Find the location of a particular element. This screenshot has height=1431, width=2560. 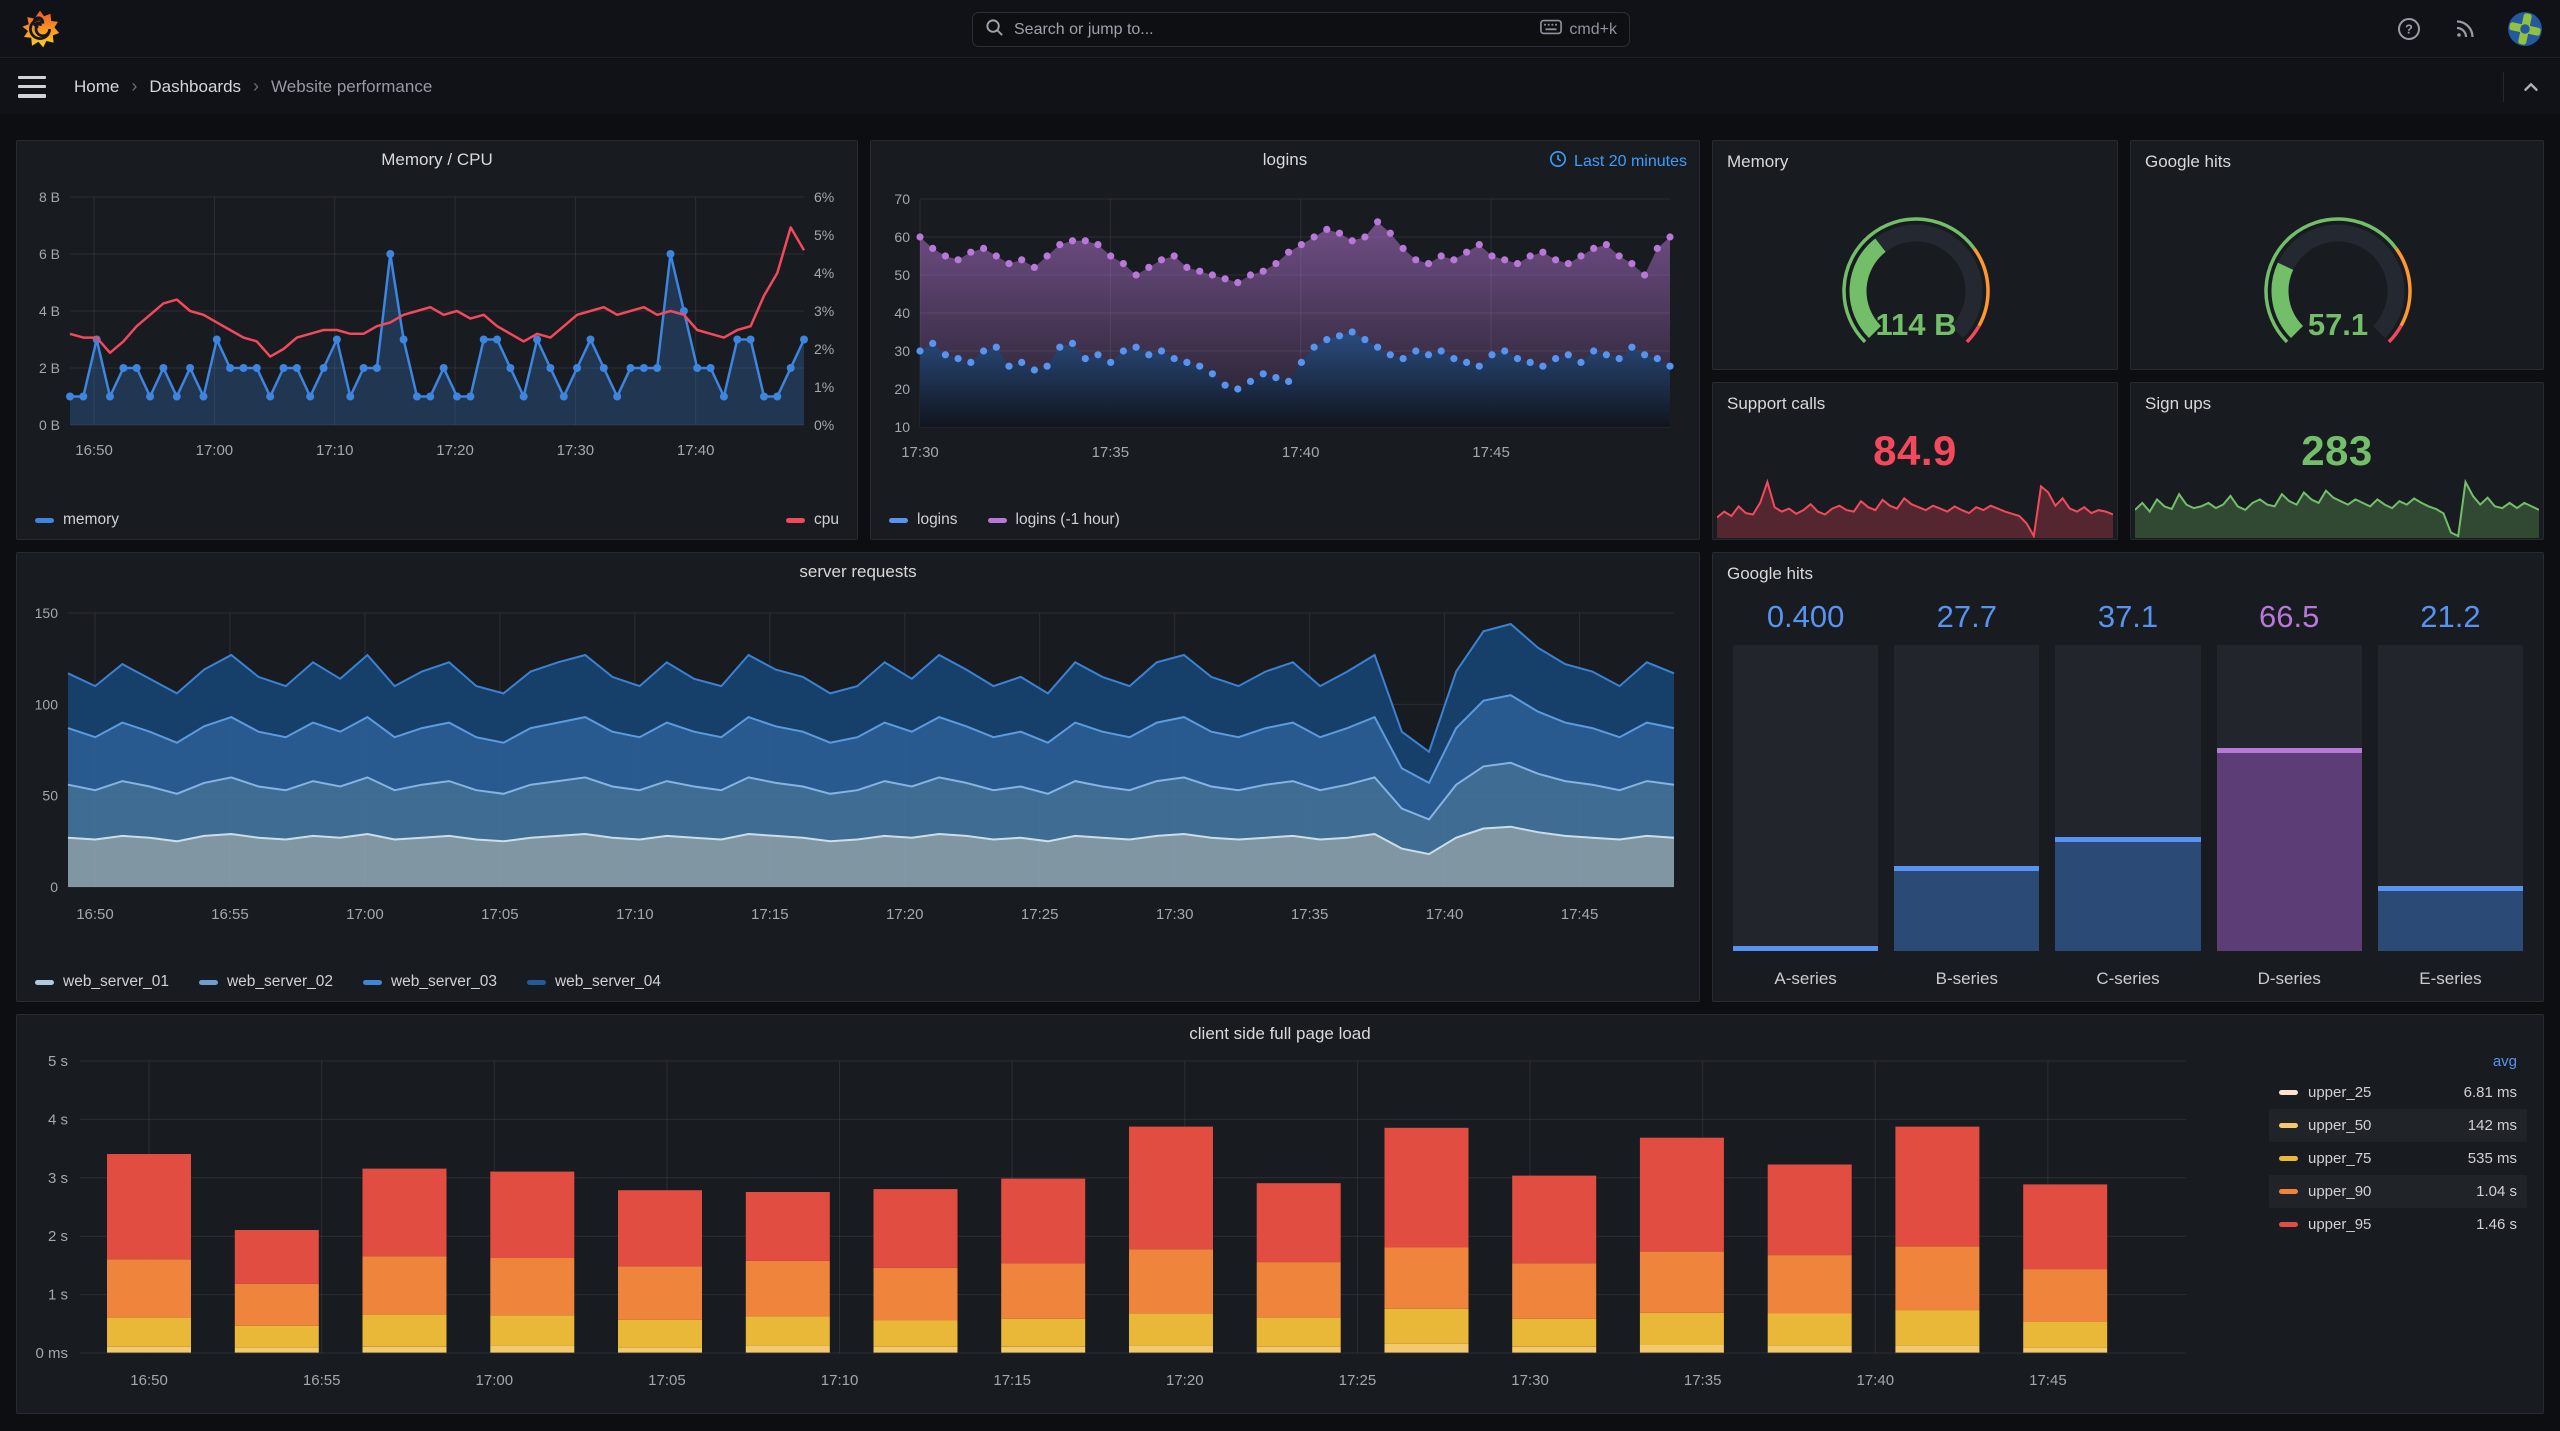

bar-gauge-column: 21.2 E-series is located at coordinates (2450, 794).